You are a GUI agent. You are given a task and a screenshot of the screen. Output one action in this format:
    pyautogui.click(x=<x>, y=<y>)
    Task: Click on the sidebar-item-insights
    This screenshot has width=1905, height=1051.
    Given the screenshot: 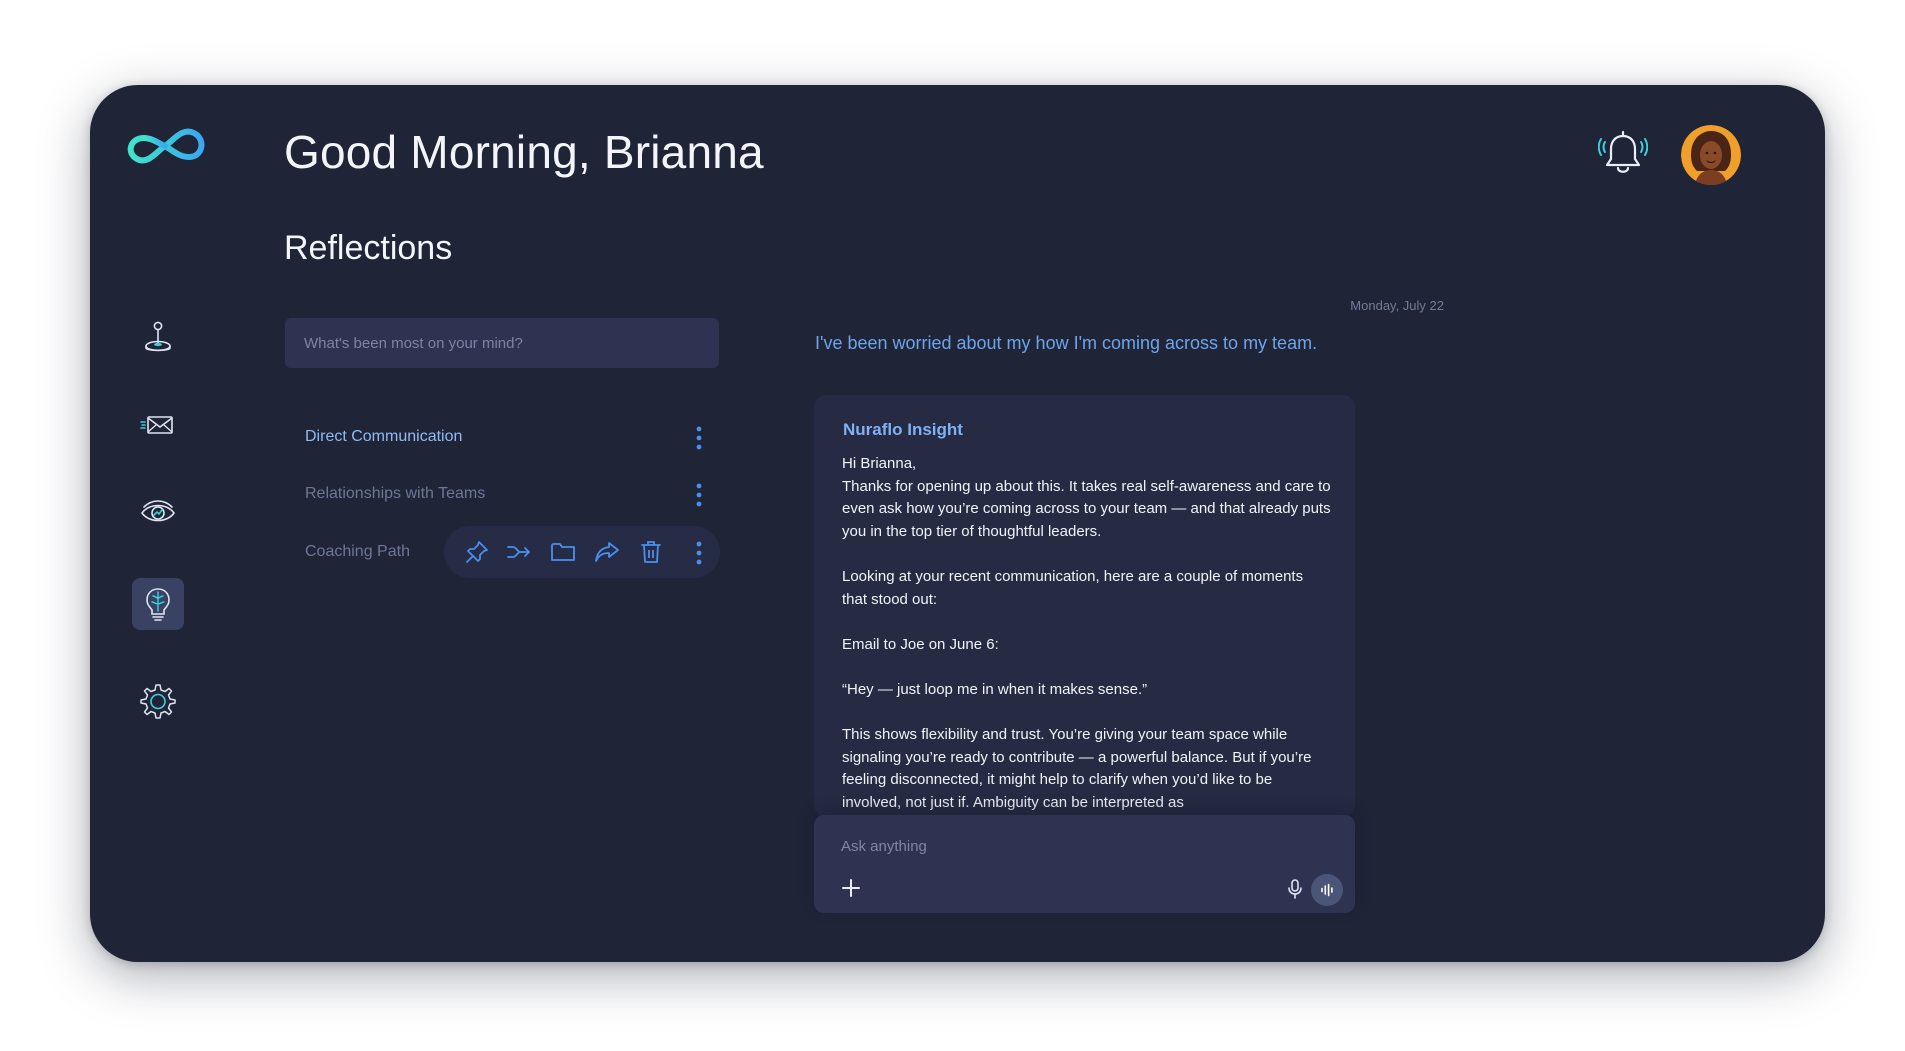 What is the action you would take?
    pyautogui.click(x=158, y=512)
    